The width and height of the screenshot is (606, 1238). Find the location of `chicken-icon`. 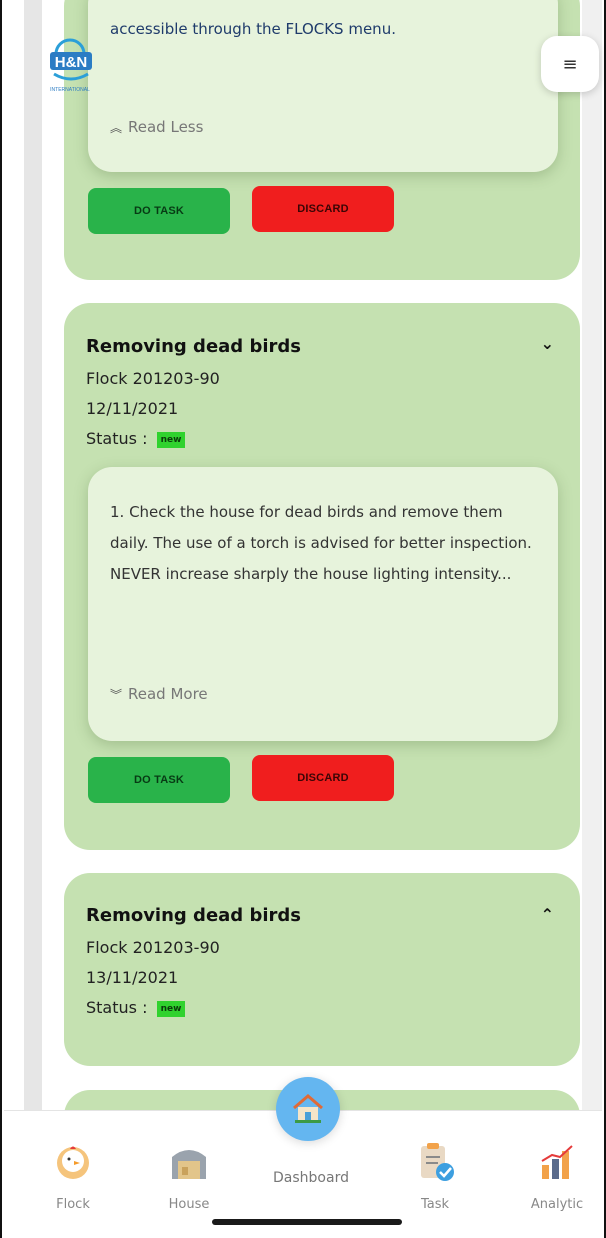

chicken-icon is located at coordinates (73, 1162).